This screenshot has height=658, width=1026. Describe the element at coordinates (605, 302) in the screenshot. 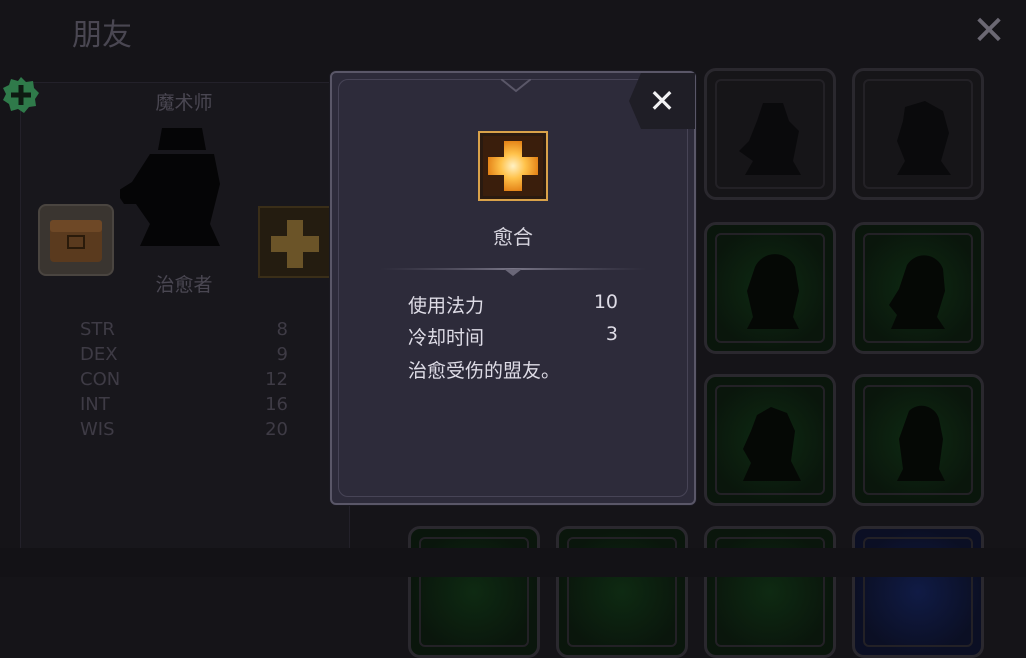

I see `mana-cost-value: 10` at that location.